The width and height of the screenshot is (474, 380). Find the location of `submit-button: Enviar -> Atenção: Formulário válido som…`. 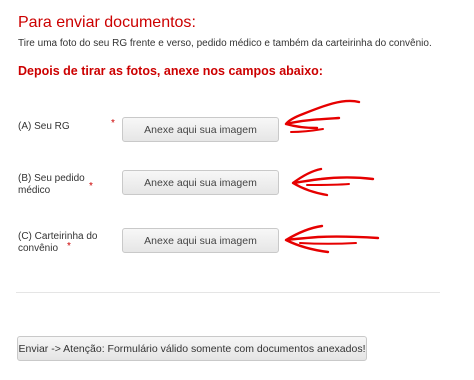

submit-button: Enviar -> Atenção: Formulário válido som… is located at coordinates (192, 348).